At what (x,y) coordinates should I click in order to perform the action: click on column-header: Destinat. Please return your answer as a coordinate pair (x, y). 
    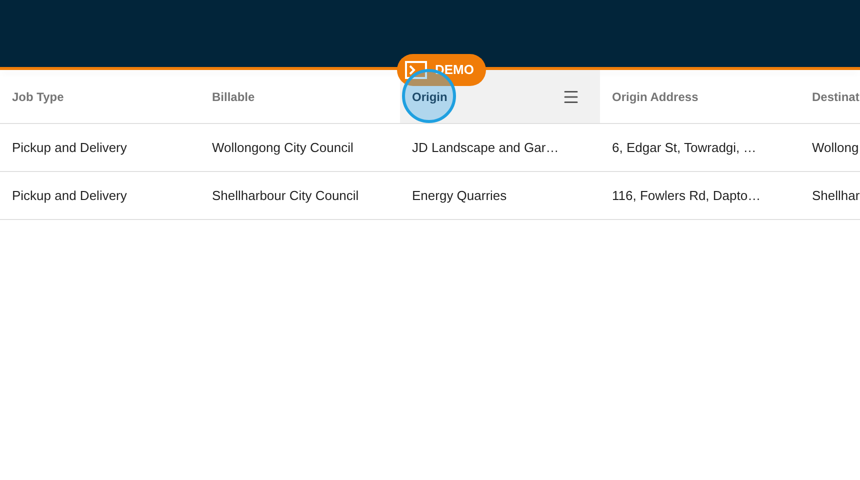
    Looking at the image, I should click on (830, 96).